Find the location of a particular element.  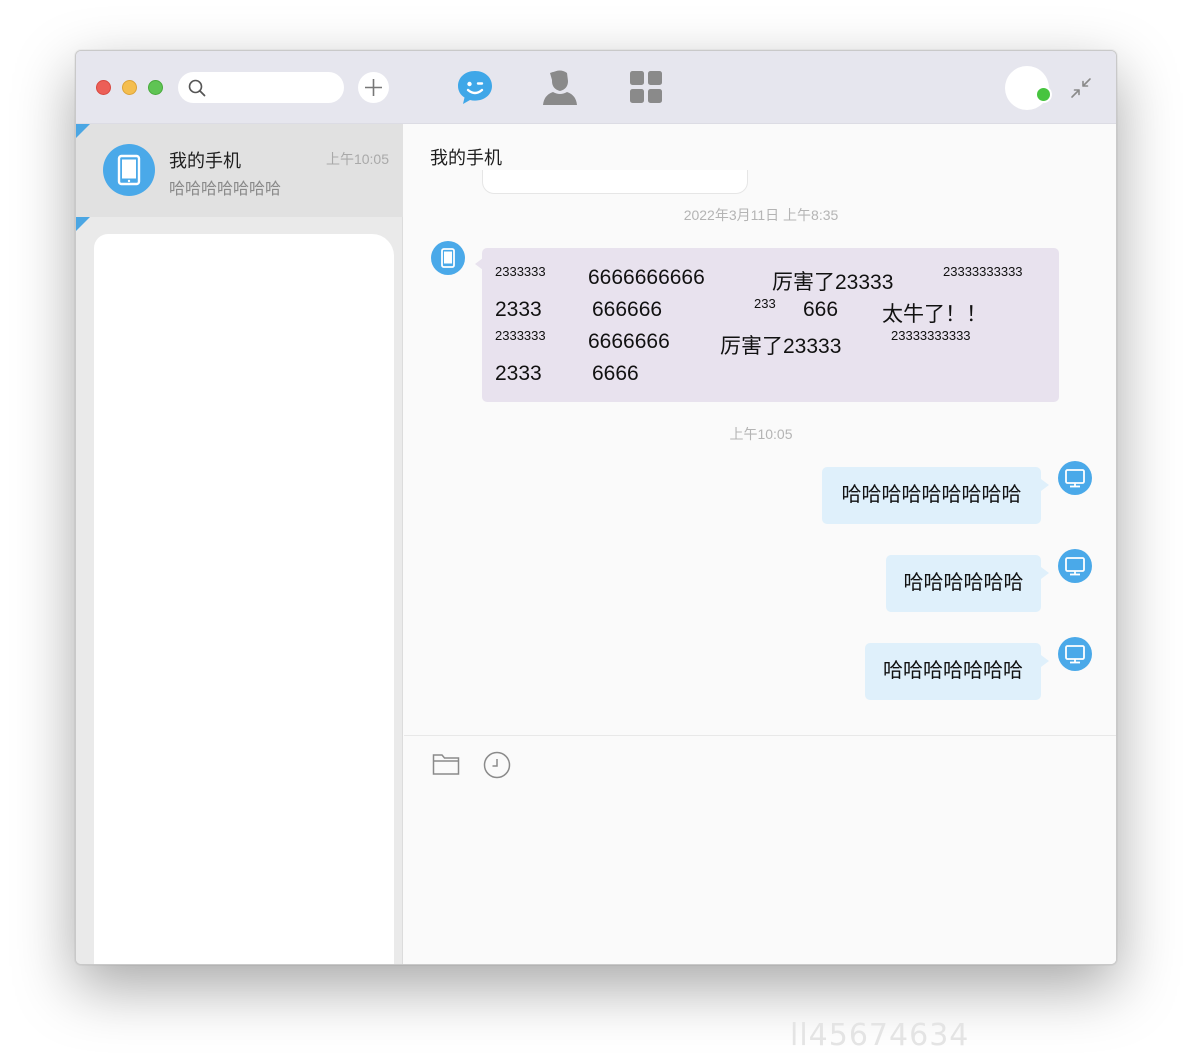

shrink-window-icon is located at coordinates (1081, 88).